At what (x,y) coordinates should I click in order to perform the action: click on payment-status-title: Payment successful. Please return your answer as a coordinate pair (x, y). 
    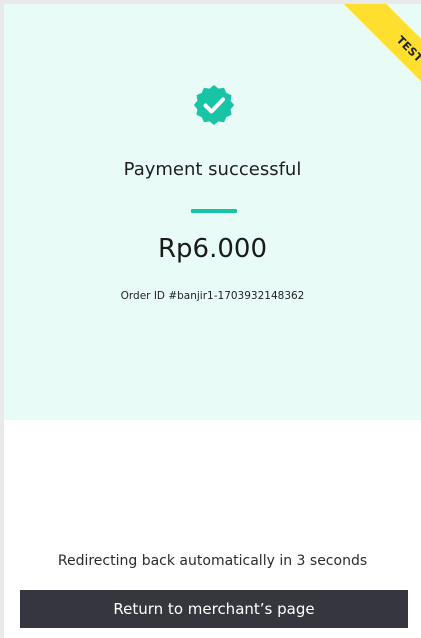
    Looking at the image, I should click on (212, 169).